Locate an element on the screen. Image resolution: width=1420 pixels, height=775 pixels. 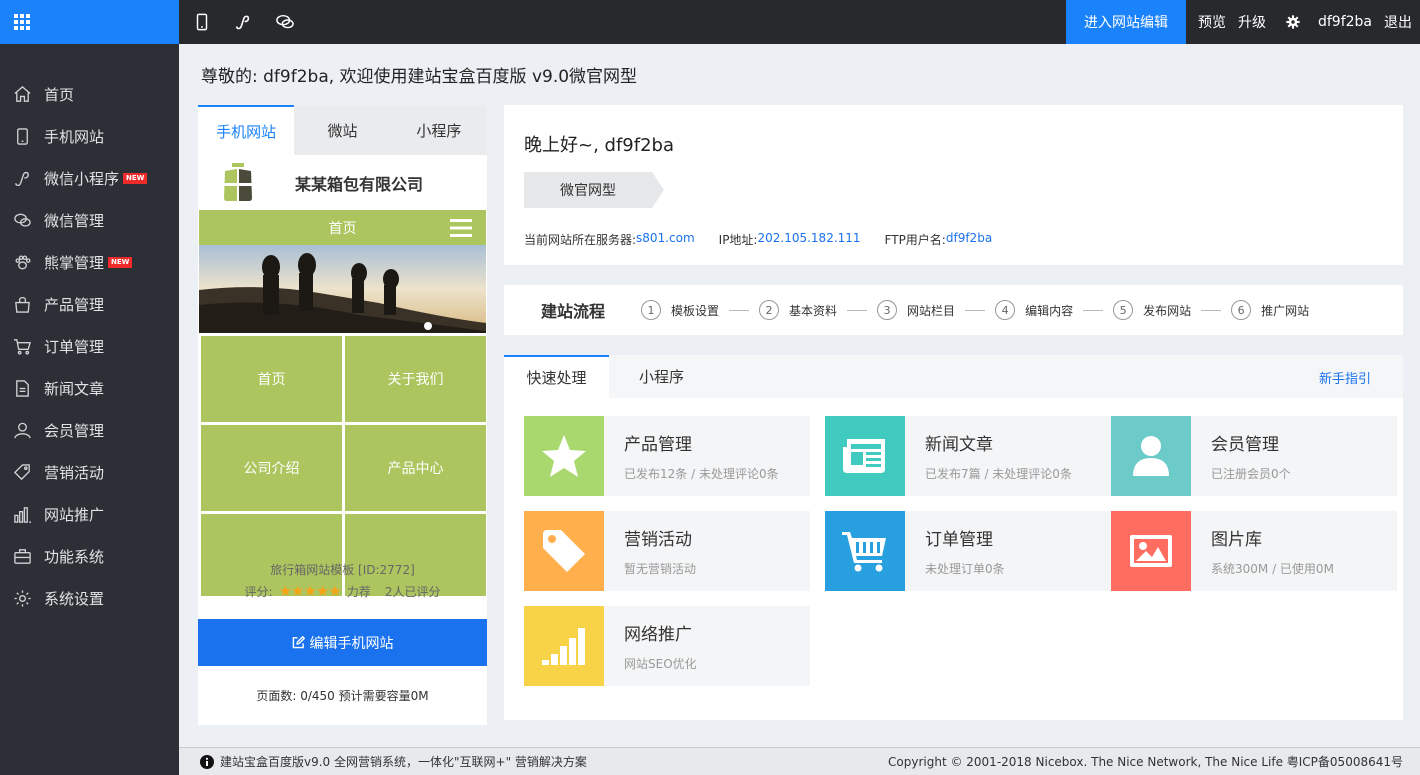
edit-mobile-site-label: 编辑手机网站 is located at coordinates (351, 643).